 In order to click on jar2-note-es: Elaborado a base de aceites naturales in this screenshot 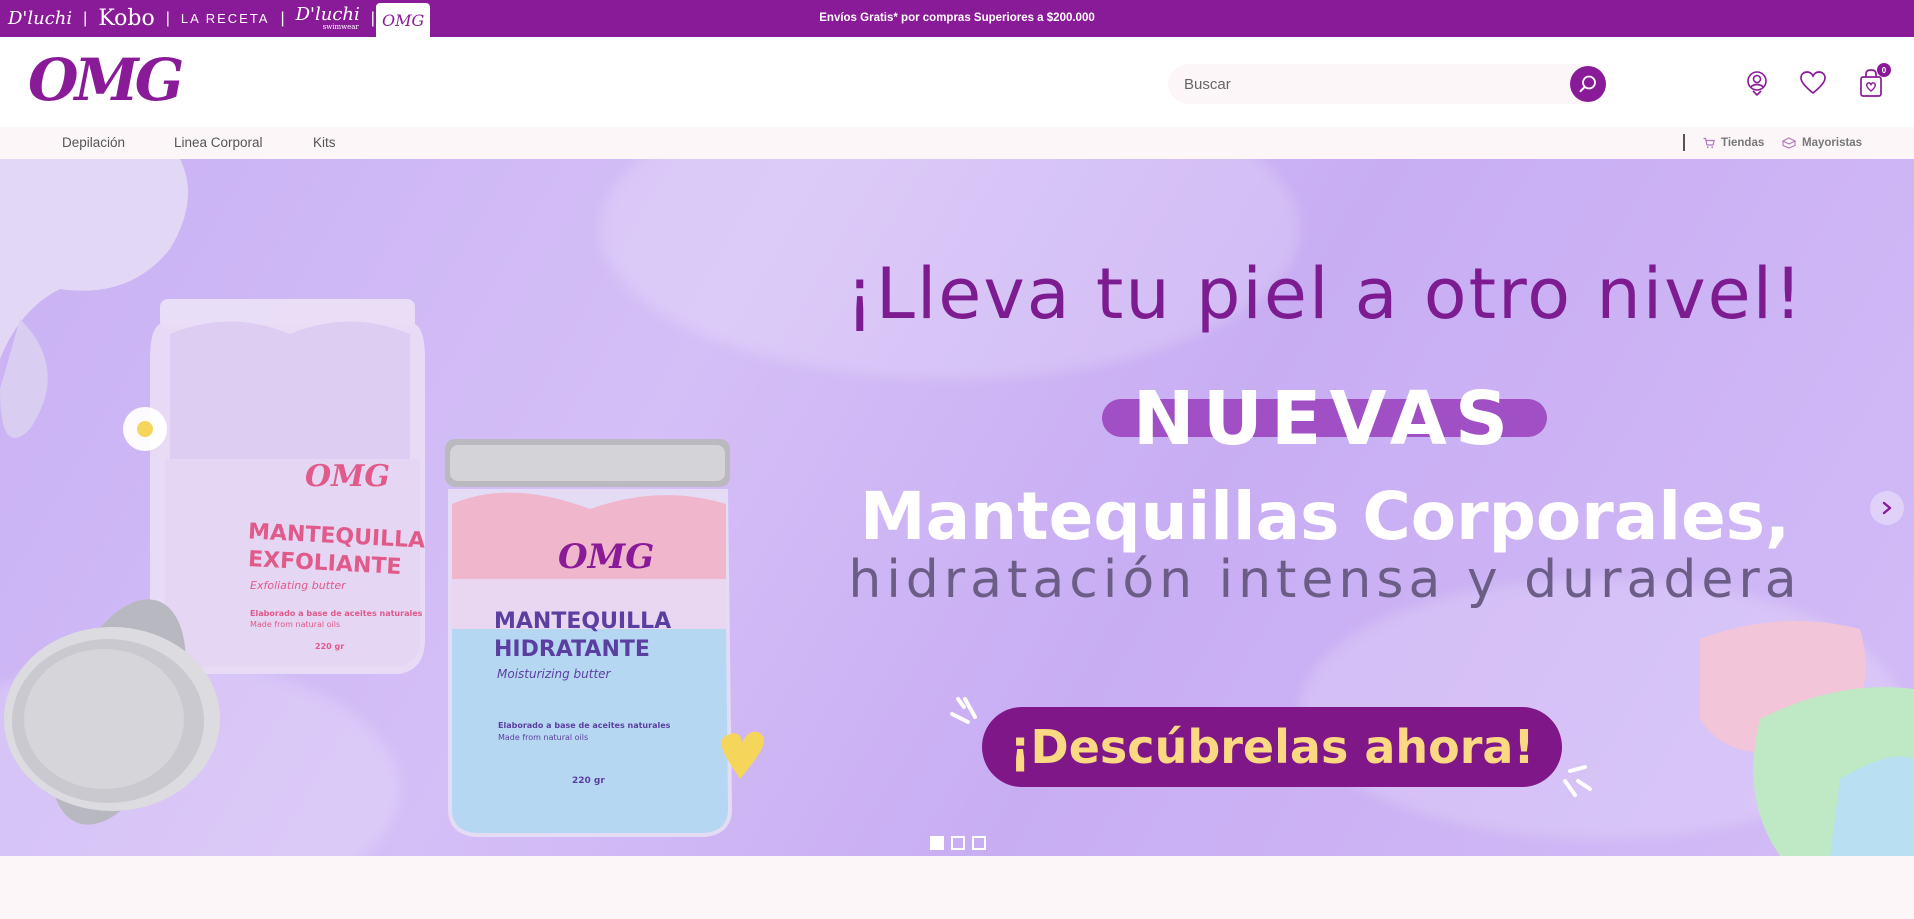, I will do `click(584, 725)`.